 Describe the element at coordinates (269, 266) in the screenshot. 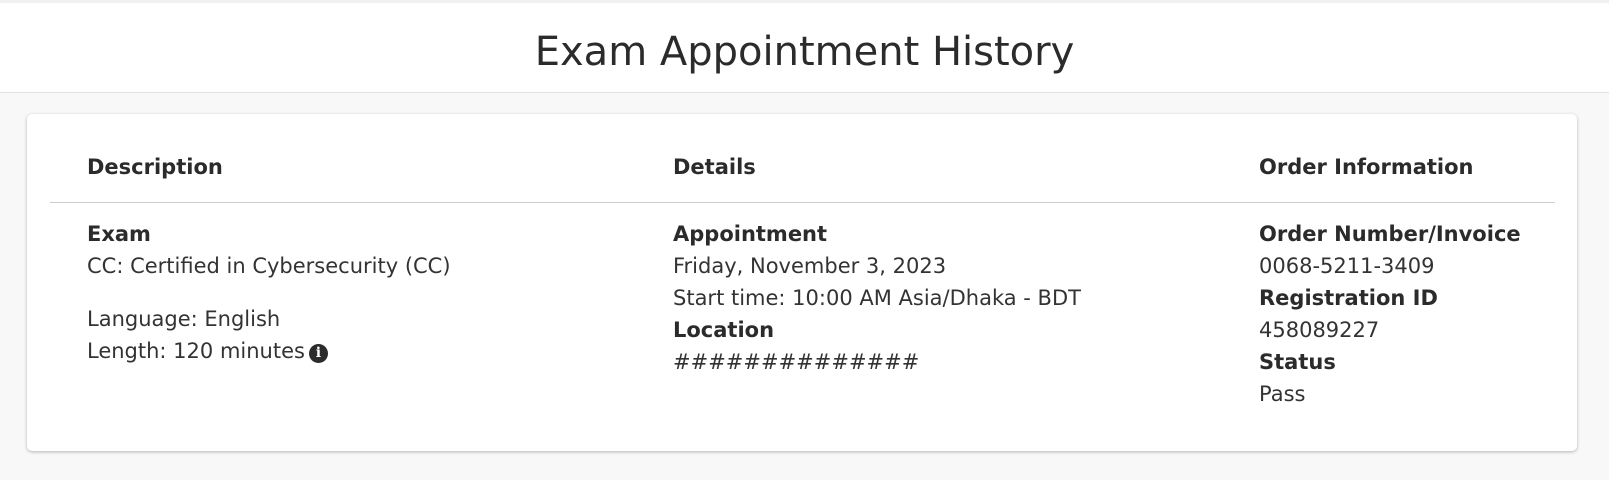

I see `exam-name: CC: Certified in Cybersecurity (CC)` at that location.